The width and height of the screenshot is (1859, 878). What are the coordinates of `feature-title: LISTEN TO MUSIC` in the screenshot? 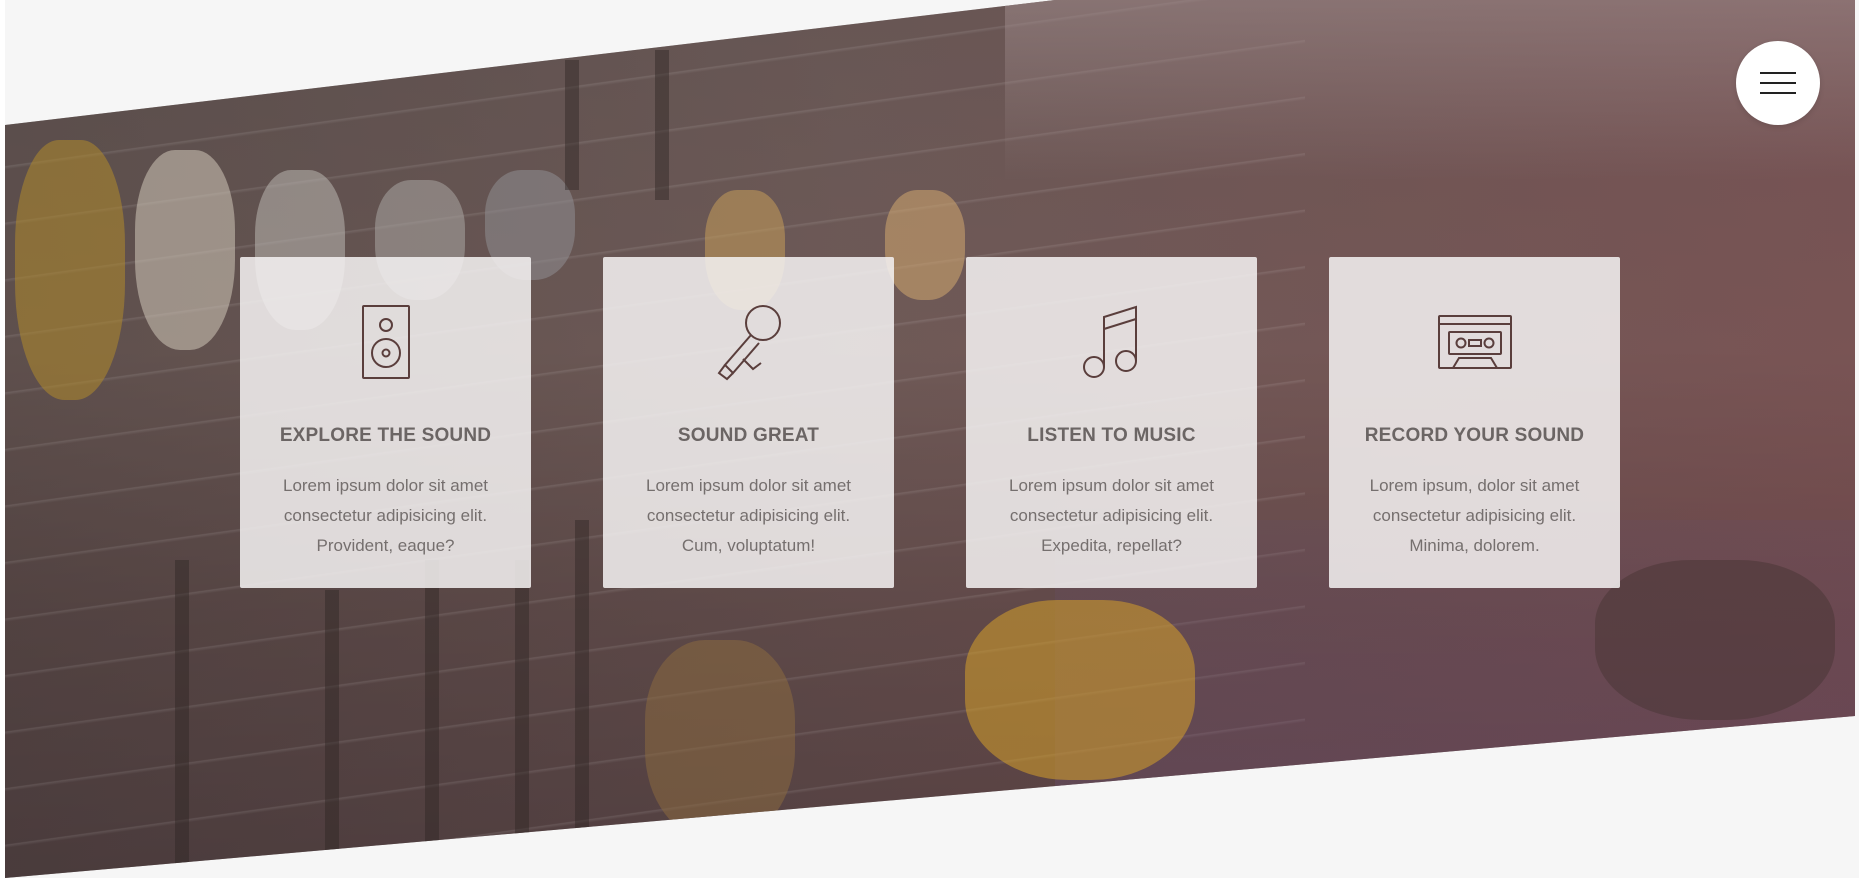 It's located at (1111, 435).